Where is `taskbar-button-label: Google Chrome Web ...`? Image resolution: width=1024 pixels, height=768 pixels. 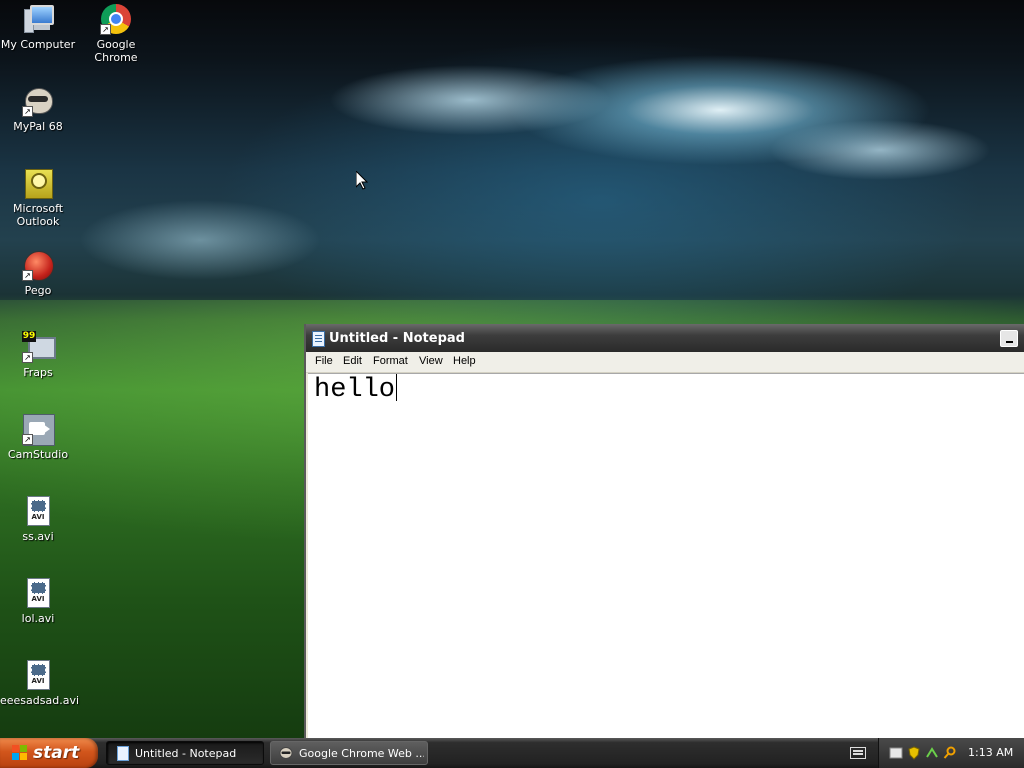
taskbar-button-label: Google Chrome Web ... is located at coordinates (361, 753).